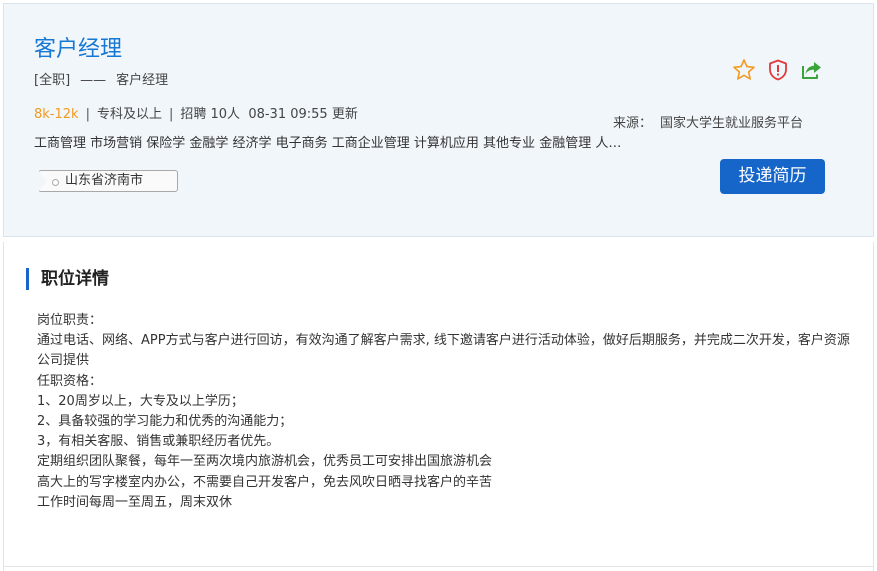 This screenshot has height=571, width=877. Describe the element at coordinates (140, 401) in the screenshot. I see `description-line: 1、20周岁以上，大专及以上学历；` at that location.